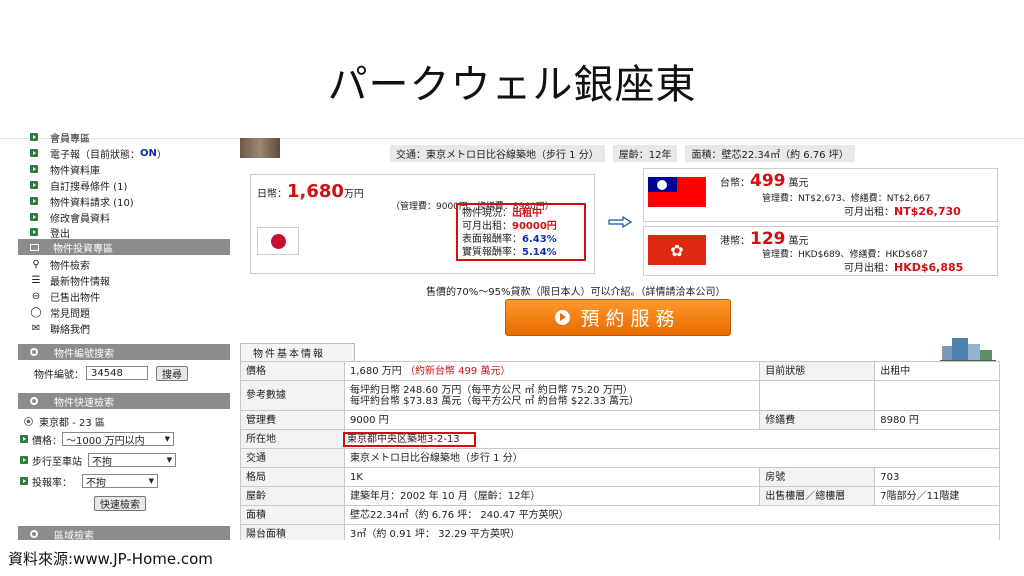 The image size is (1024, 576). What do you see at coordinates (292, 395) in the screenshot?
I see `row-label: 參考數據` at bounding box center [292, 395].